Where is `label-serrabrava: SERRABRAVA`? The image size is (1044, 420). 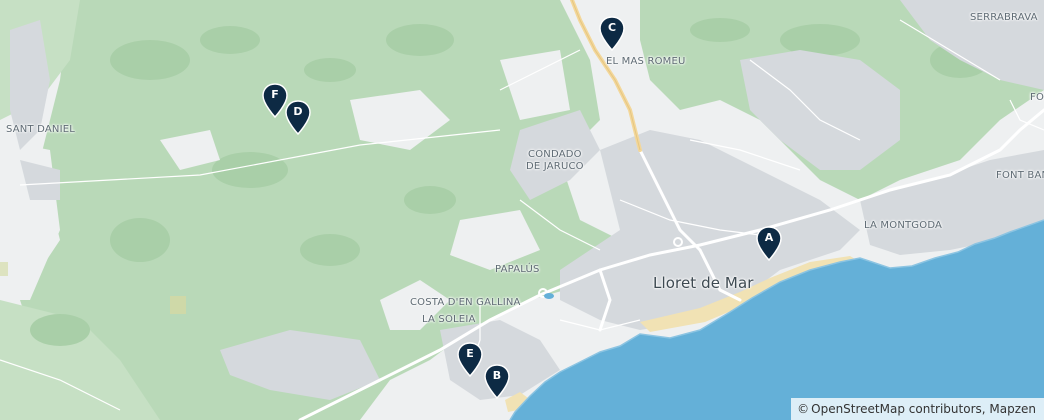 label-serrabrava: SERRABRAVA is located at coordinates (1004, 17).